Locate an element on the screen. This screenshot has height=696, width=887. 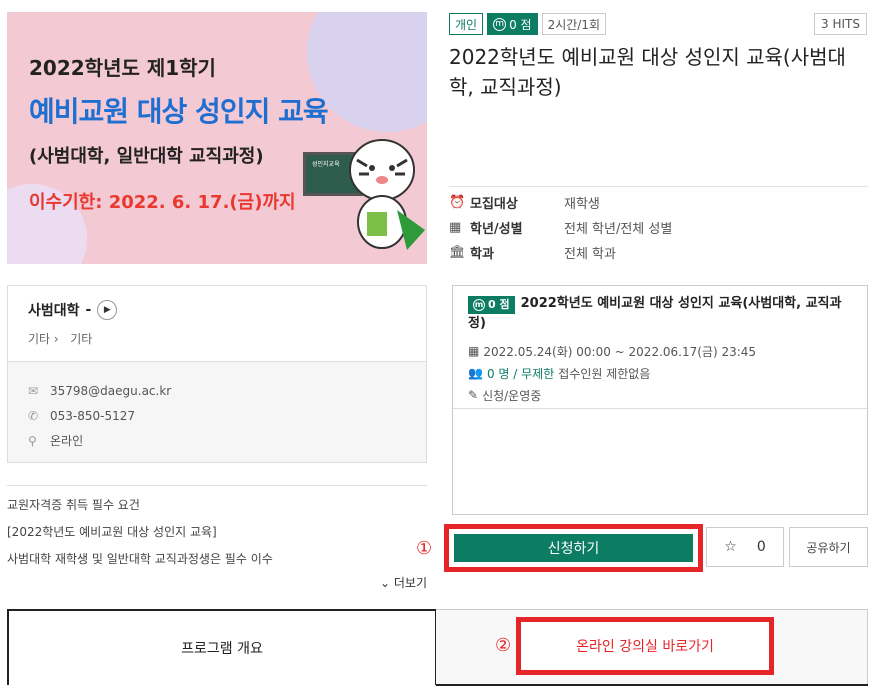
chevron-right-icon: › is located at coordinates (56, 339).